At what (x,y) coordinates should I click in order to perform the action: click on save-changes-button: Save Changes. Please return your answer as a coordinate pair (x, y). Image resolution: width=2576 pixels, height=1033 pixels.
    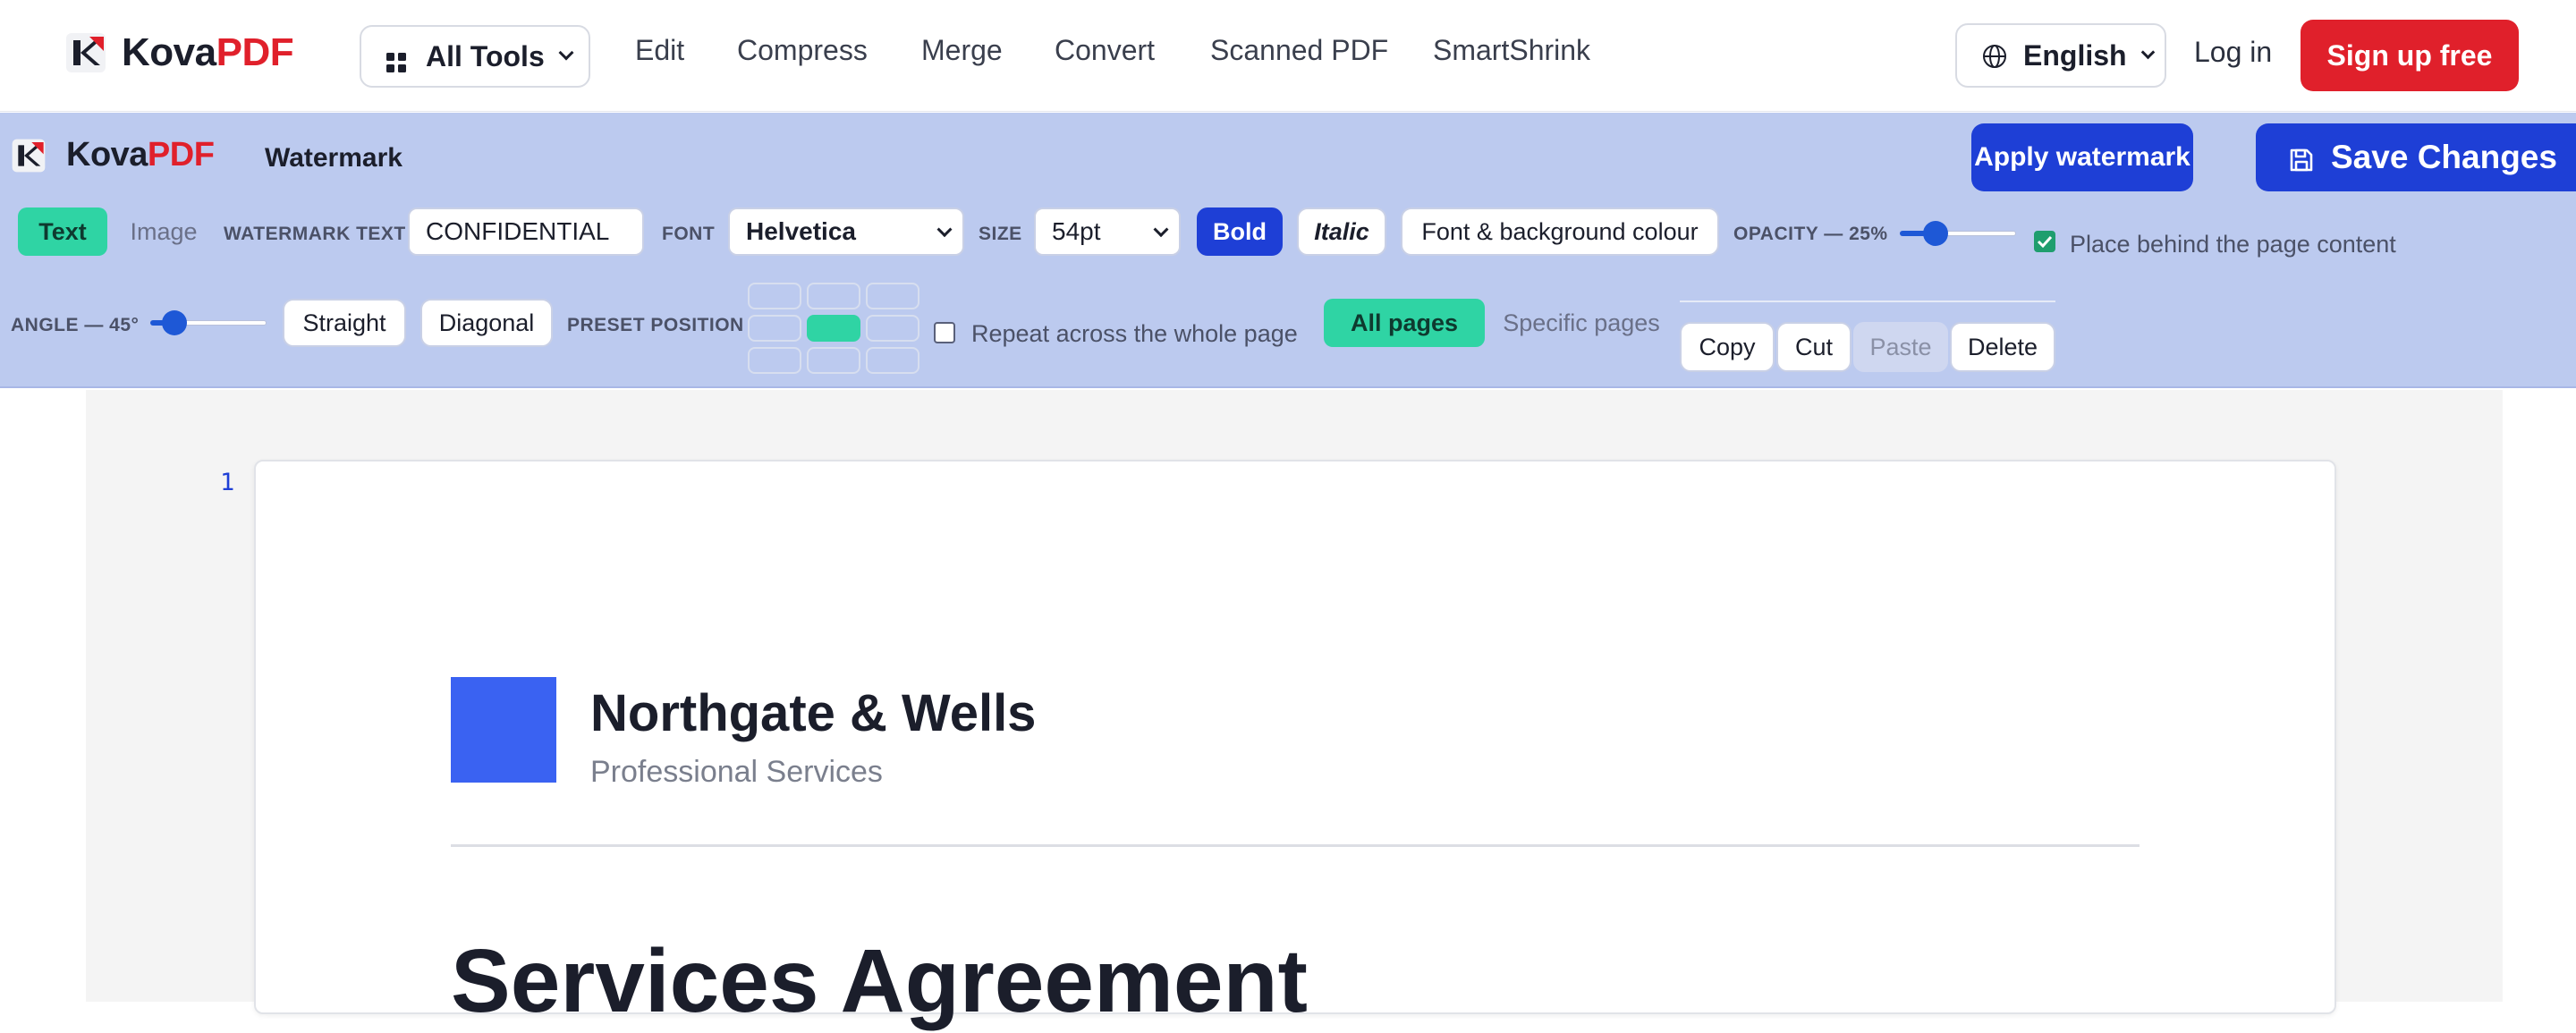
    Looking at the image, I should click on (2416, 157).